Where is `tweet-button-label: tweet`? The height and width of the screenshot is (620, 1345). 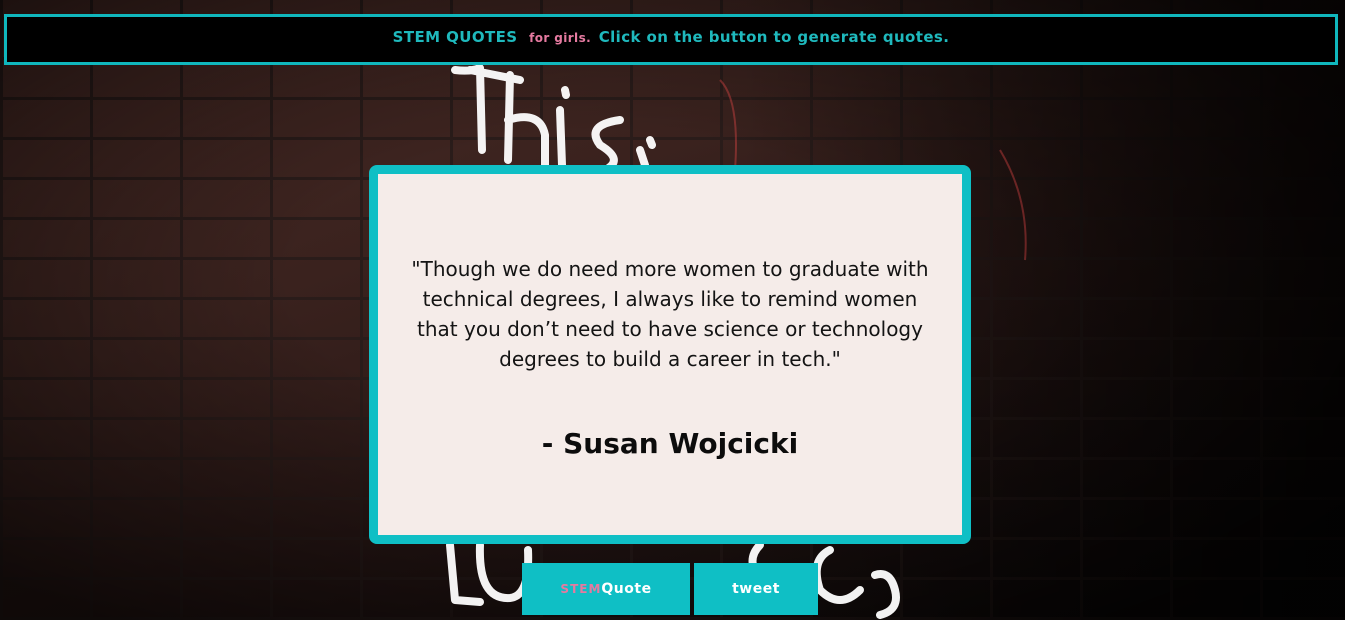
tweet-button-label: tweet is located at coordinates (756, 589).